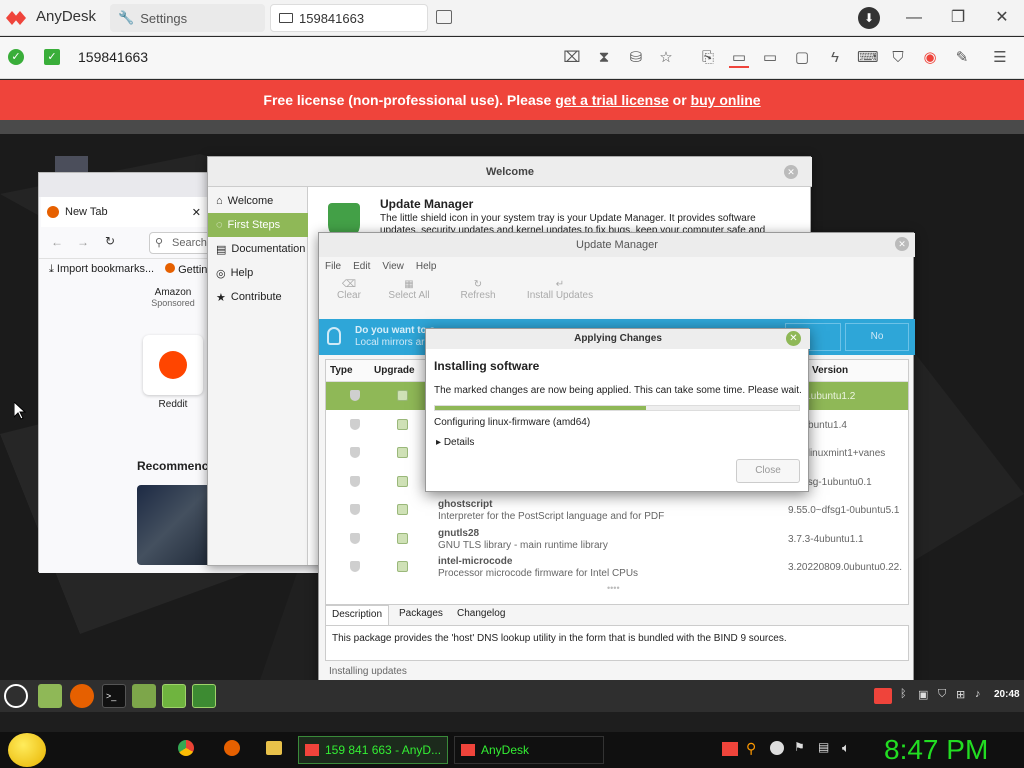  Describe the element at coordinates (612, 100) in the screenshot. I see `trial-license-link: get a trial license` at that location.